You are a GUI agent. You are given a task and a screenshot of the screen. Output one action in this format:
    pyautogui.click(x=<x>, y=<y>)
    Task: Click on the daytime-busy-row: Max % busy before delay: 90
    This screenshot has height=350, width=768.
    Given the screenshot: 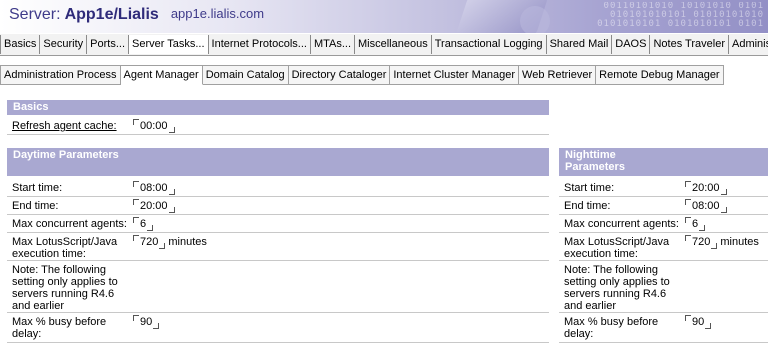 What is the action you would take?
    pyautogui.click(x=278, y=328)
    